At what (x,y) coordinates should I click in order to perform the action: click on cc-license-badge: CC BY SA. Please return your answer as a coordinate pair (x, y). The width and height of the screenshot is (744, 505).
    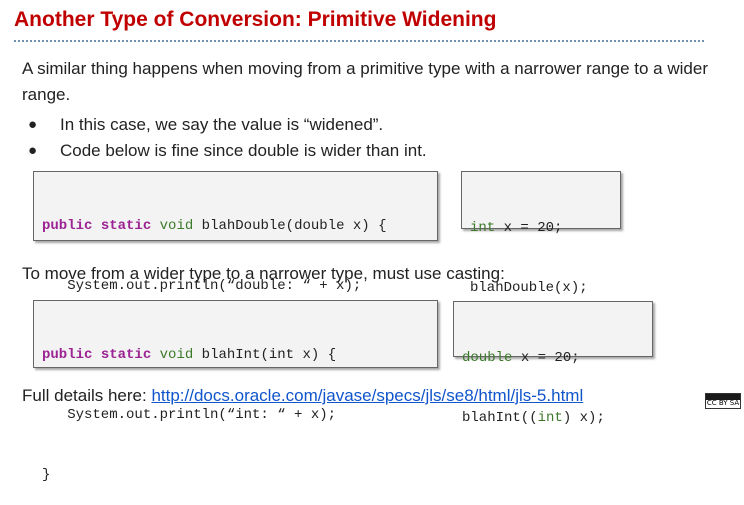
    Looking at the image, I should click on (723, 401).